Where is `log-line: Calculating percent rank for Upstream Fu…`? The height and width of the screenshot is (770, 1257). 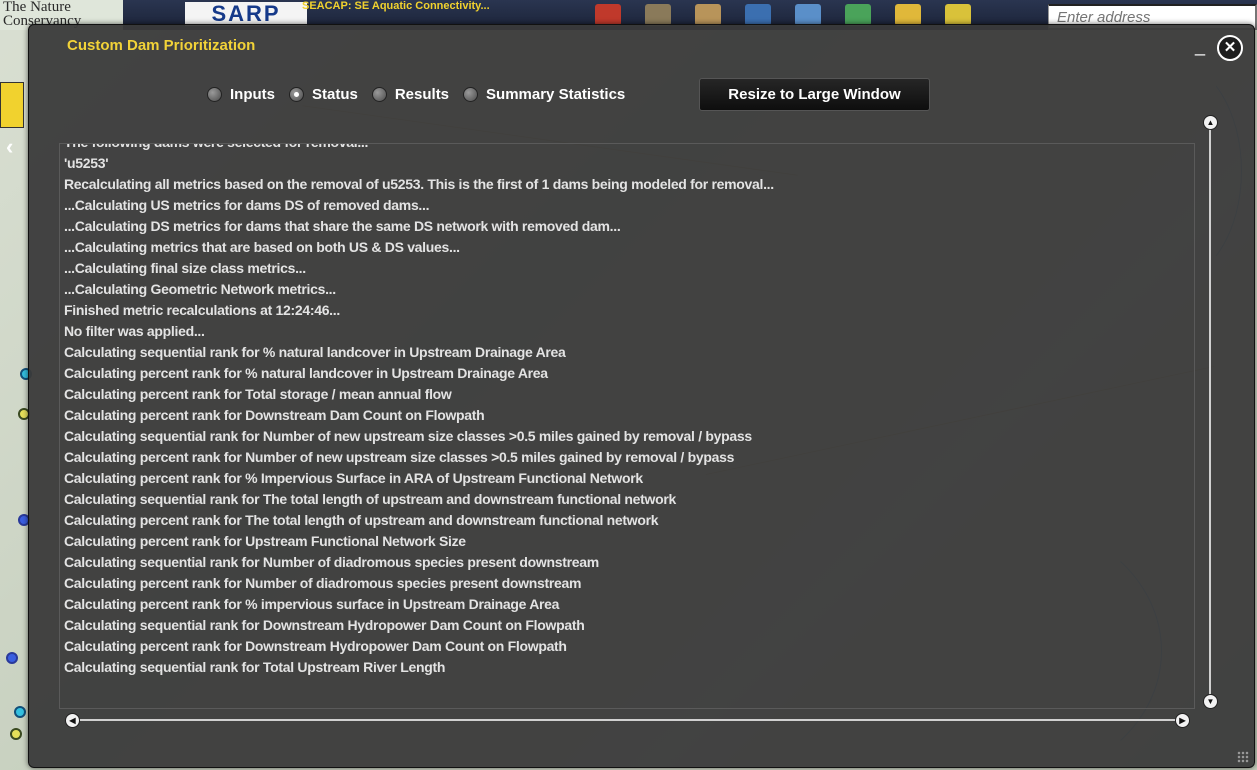 log-line: Calculating percent rank for Upstream Fu… is located at coordinates (265, 541).